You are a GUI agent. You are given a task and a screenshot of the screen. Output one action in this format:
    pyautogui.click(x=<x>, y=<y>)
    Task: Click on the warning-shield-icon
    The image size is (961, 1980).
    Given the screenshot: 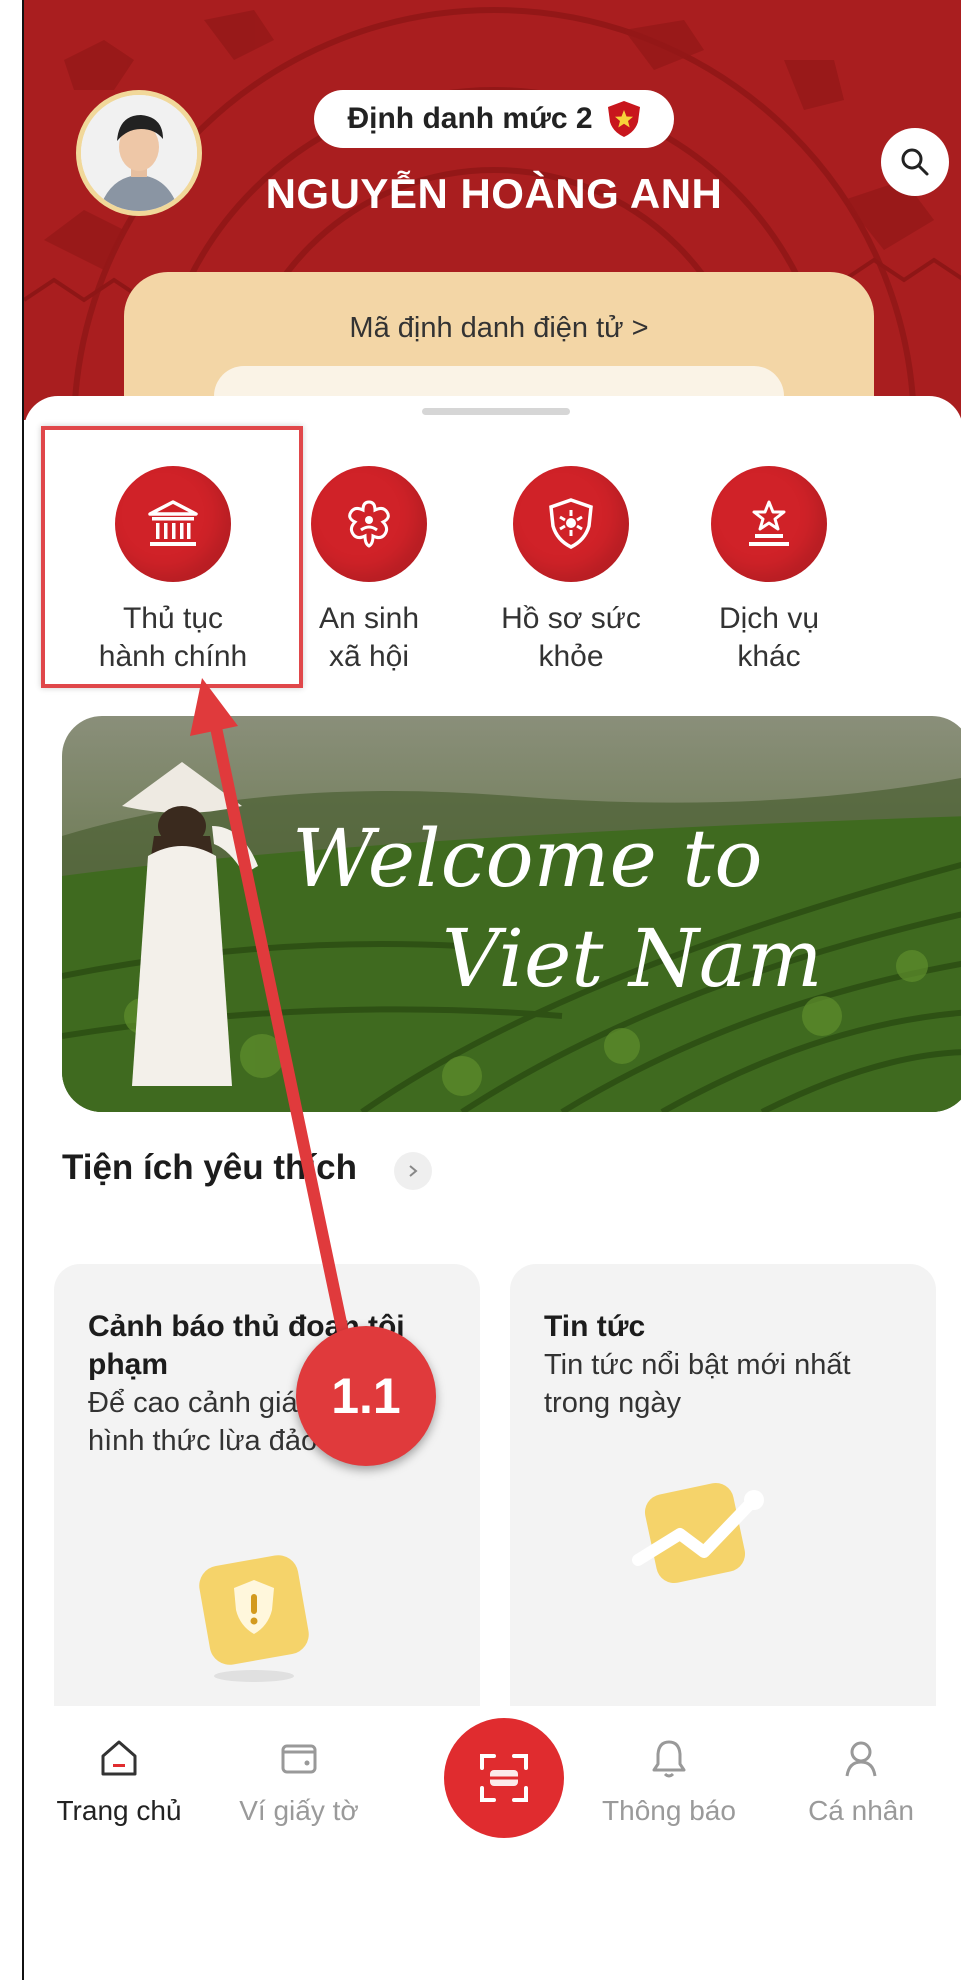 What is the action you would take?
    pyautogui.click(x=254, y=1618)
    